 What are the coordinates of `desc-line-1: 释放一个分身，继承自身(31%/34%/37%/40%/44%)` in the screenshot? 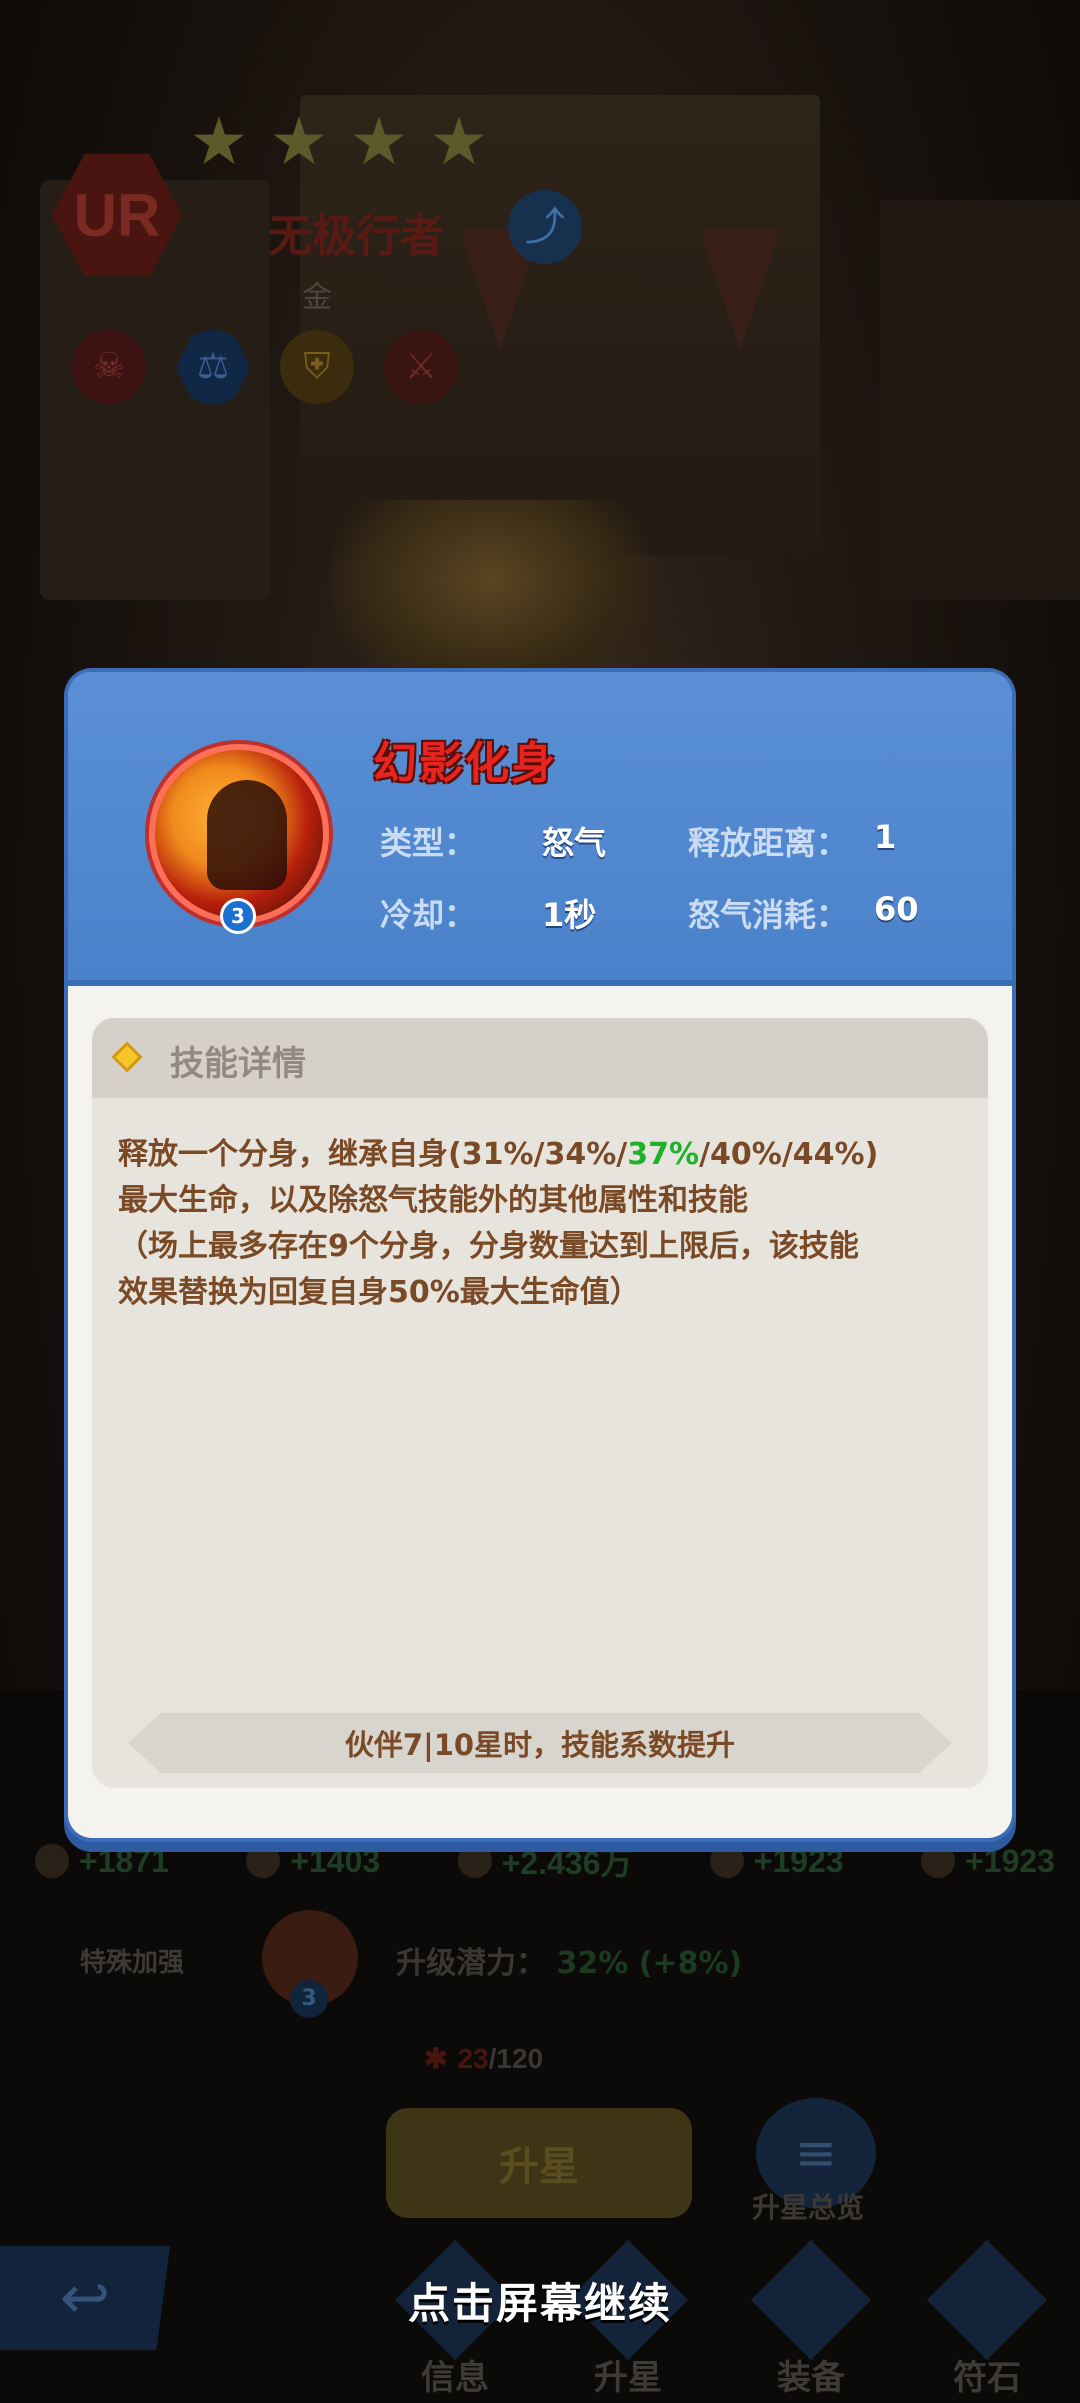 It's located at (498, 1154).